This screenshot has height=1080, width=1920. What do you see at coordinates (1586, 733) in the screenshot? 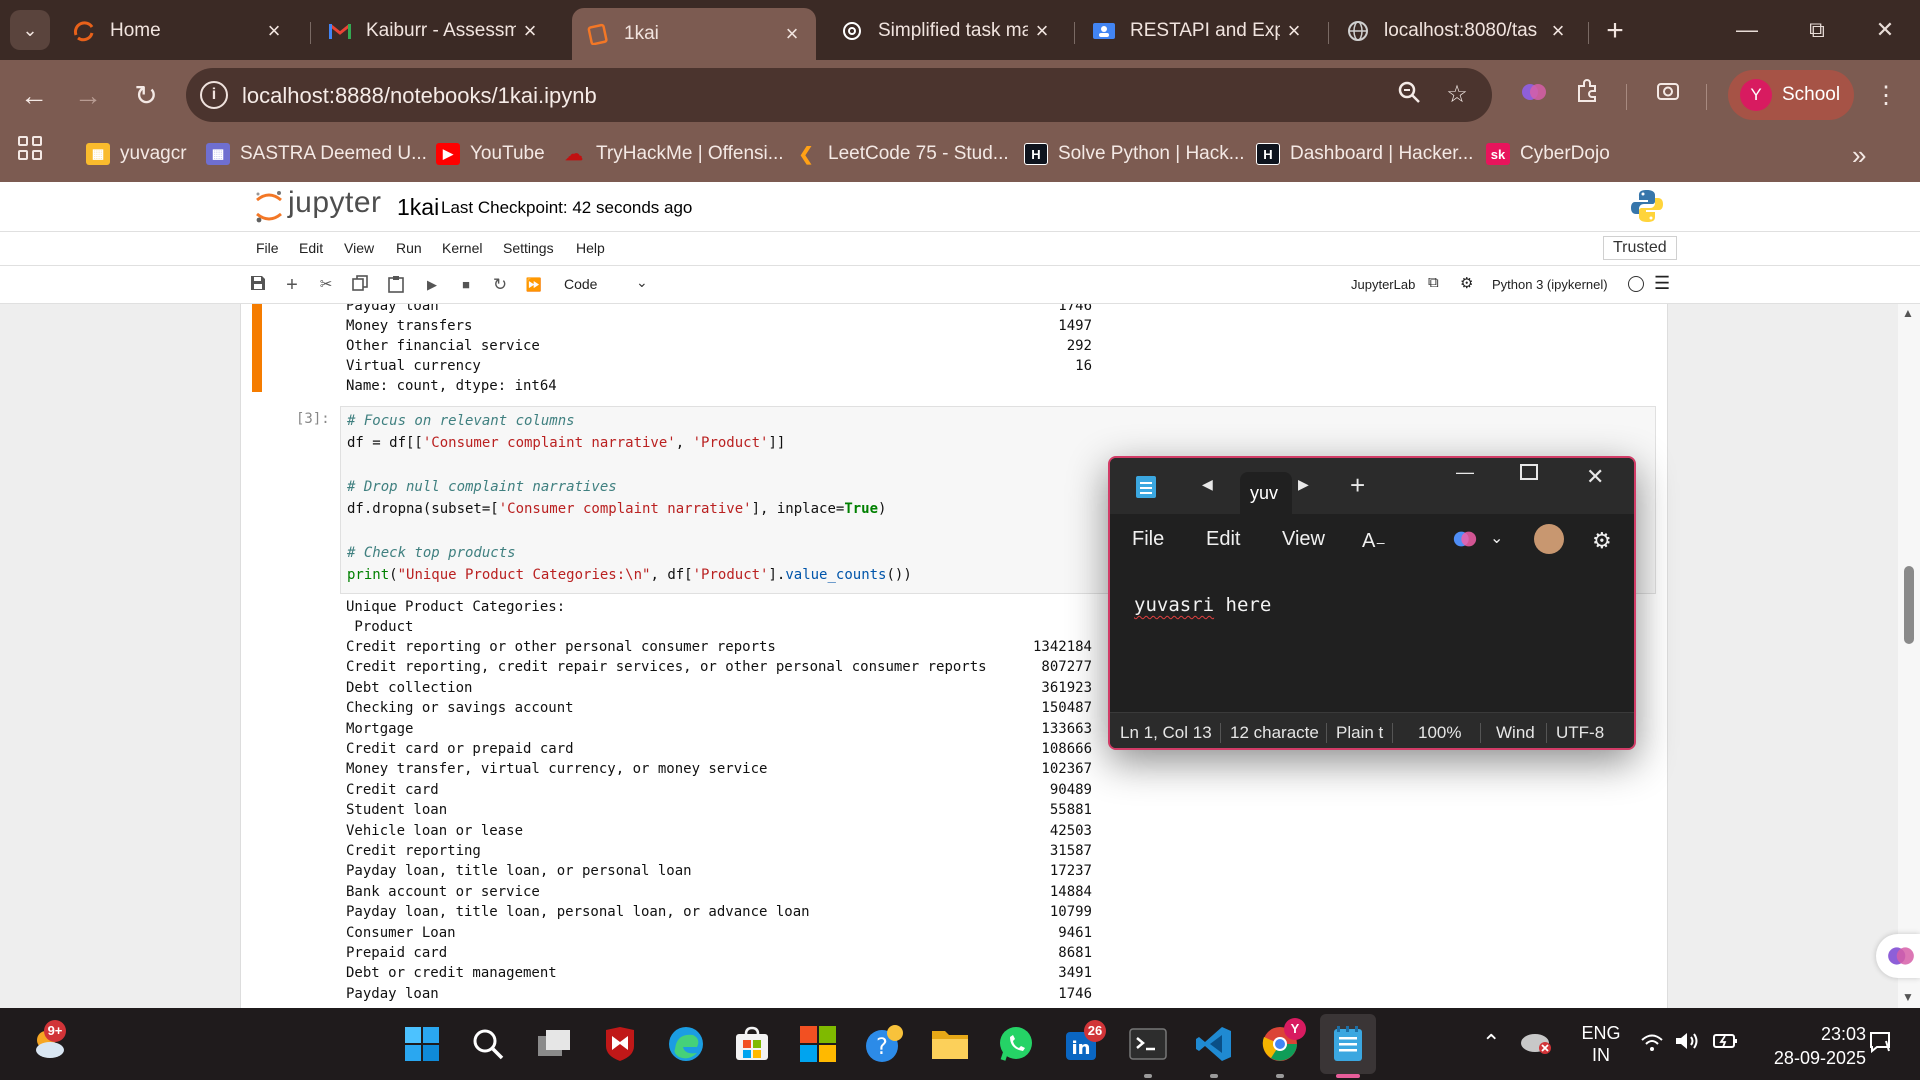
I see `encoding: UTF-8` at bounding box center [1586, 733].